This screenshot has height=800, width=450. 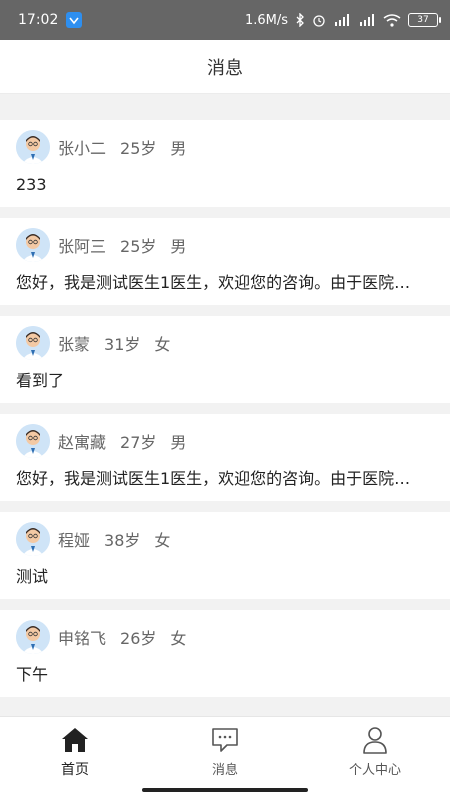 I want to click on wifi-icon, so click(x=392, y=20).